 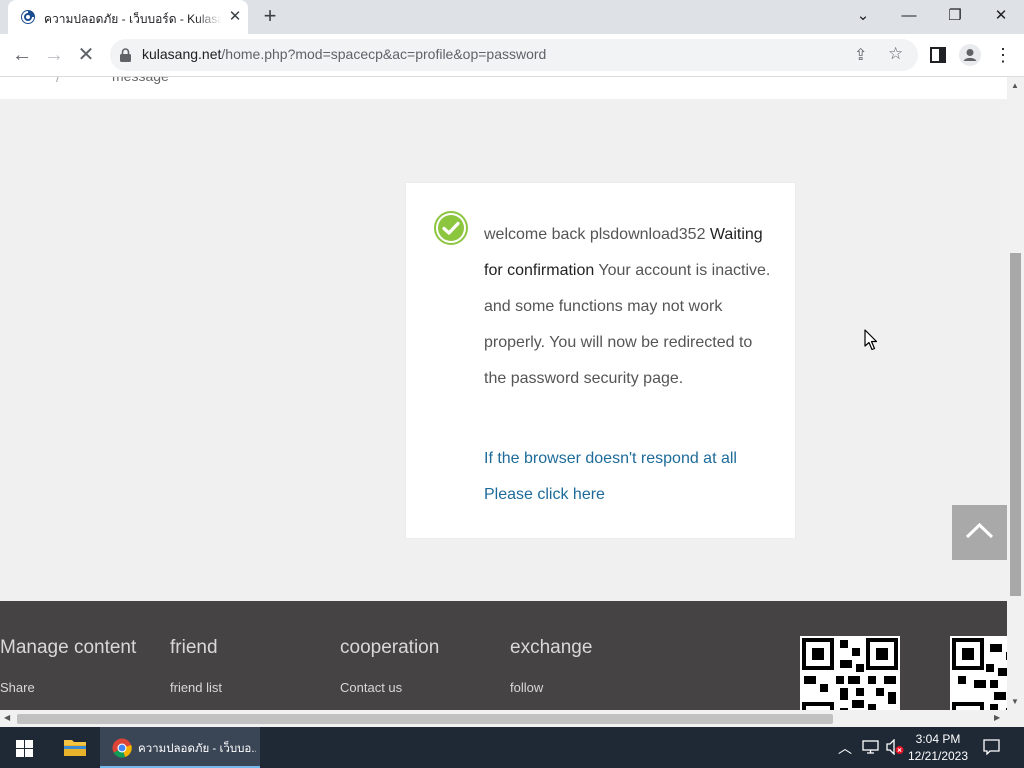 What do you see at coordinates (182, 54) in the screenshot?
I see `url-host: kulasang.net` at bounding box center [182, 54].